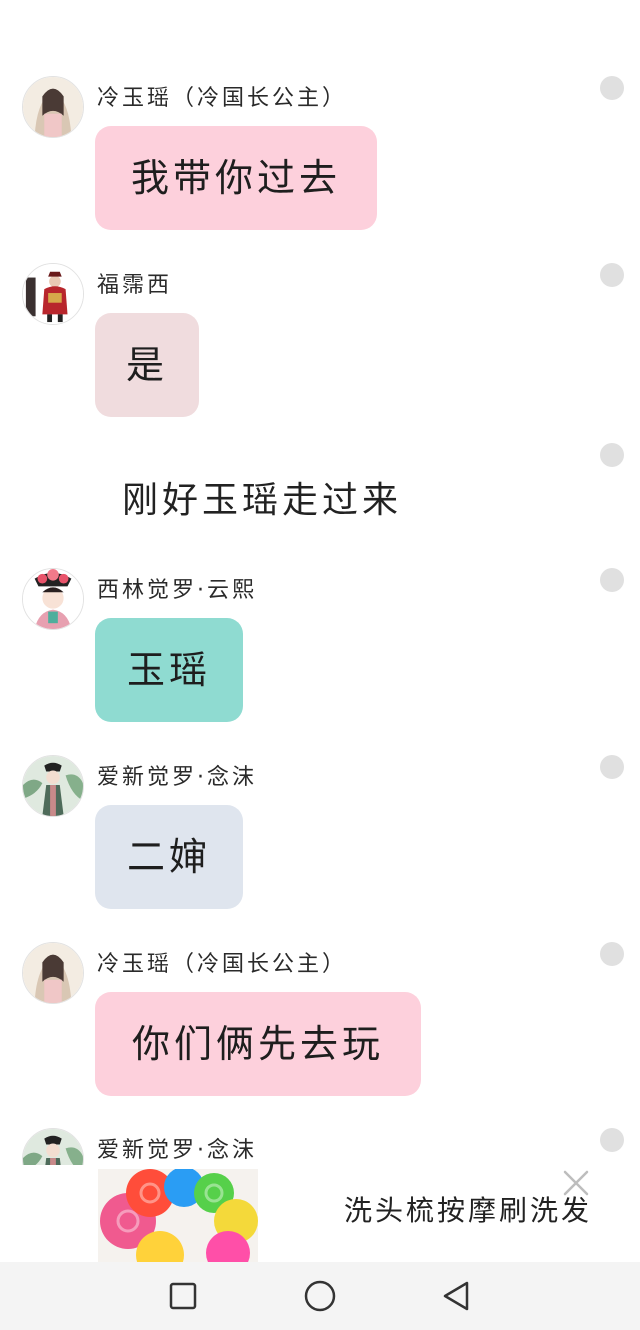  Describe the element at coordinates (236, 178) in the screenshot. I see `message-bubble: 我带你过去` at that location.